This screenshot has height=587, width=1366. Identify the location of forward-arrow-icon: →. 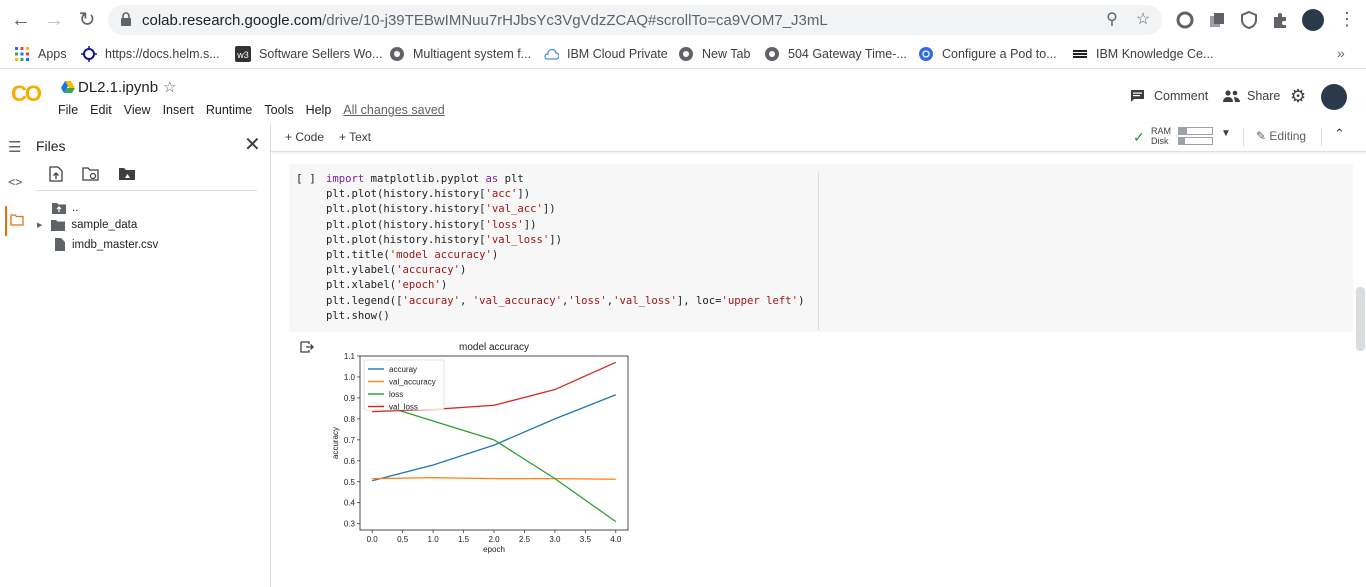
(54, 20).